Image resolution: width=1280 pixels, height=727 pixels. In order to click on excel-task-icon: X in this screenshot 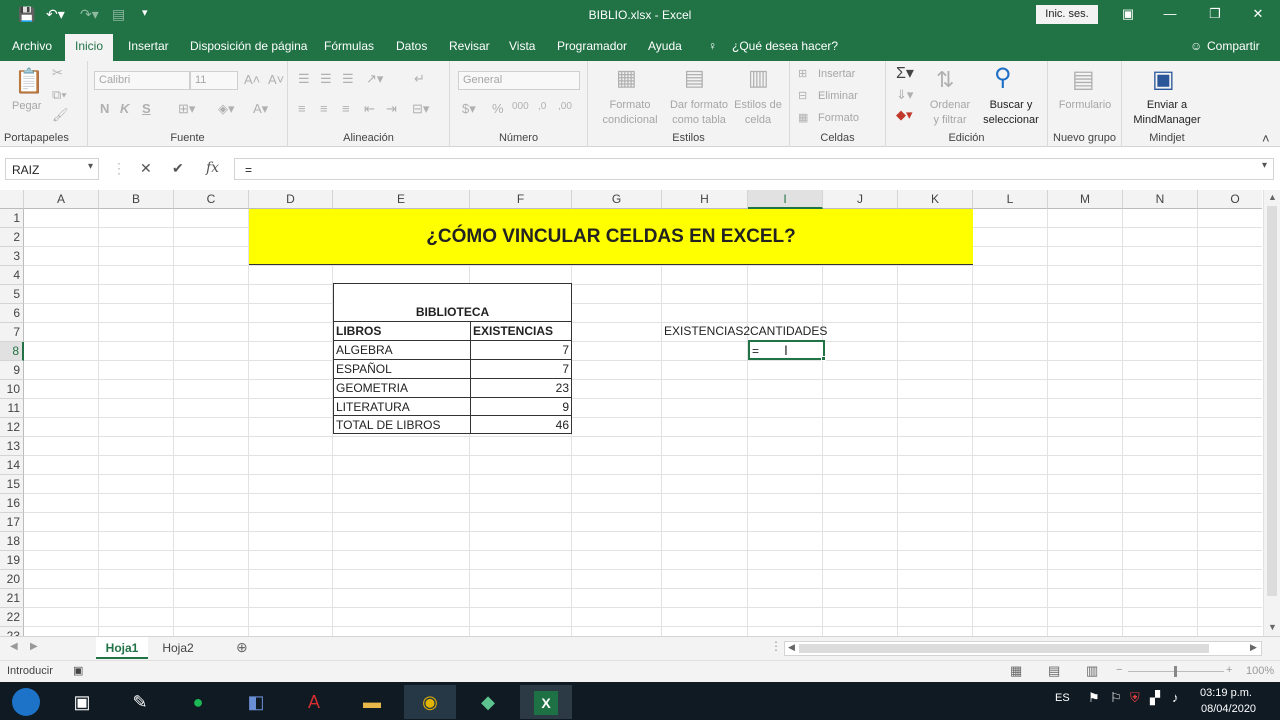, I will do `click(546, 702)`.